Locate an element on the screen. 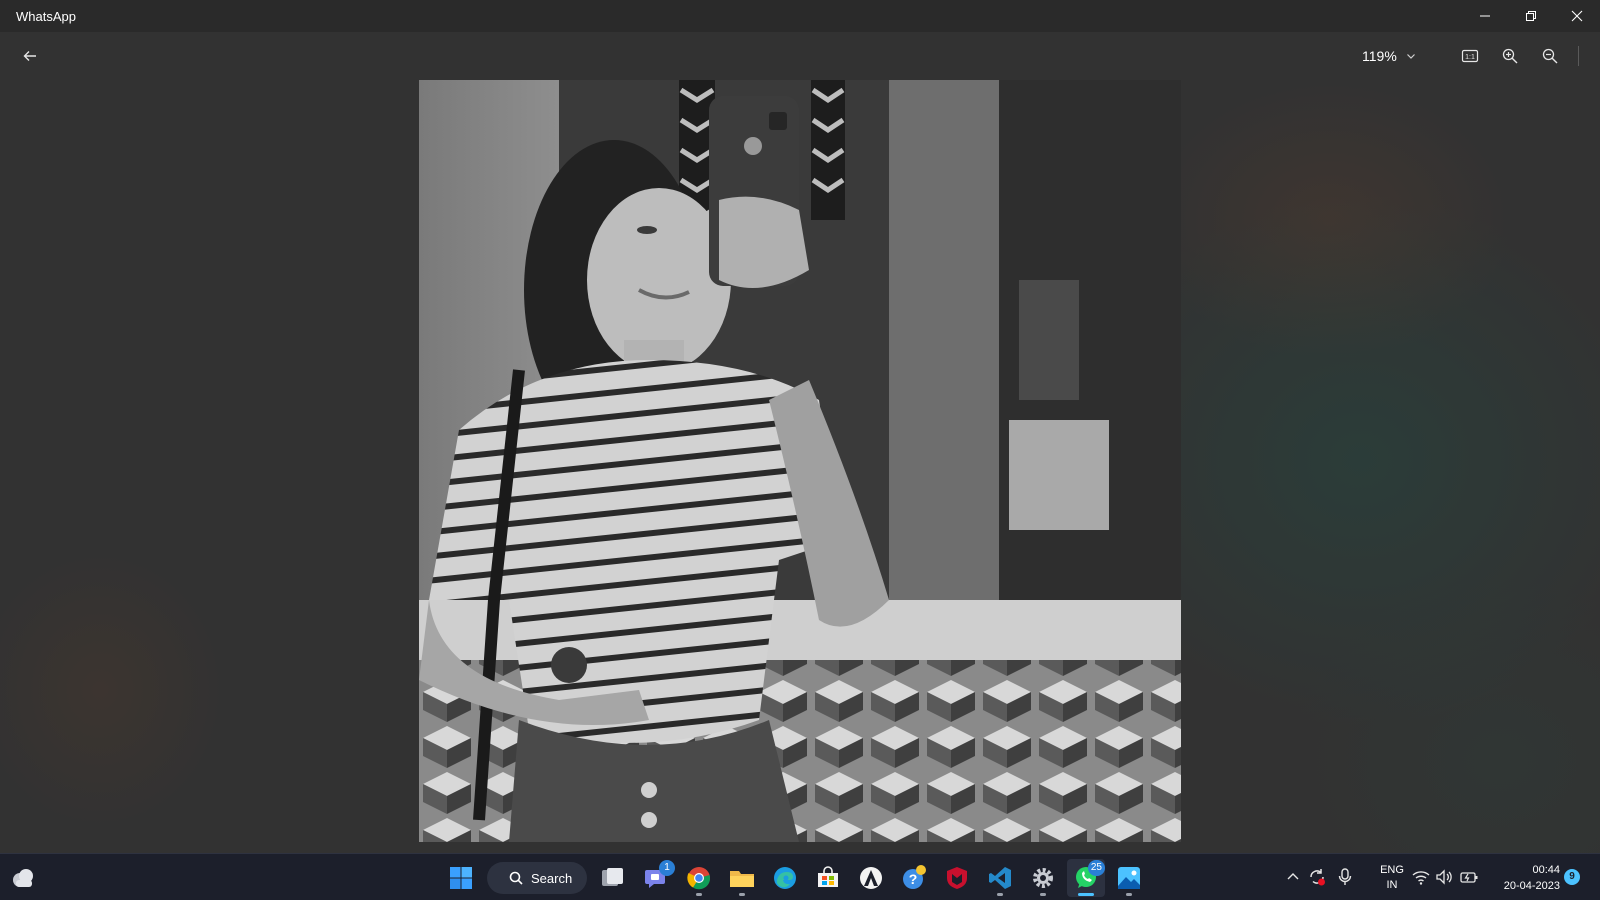 This screenshot has width=1600, height=900. photos-icon is located at coordinates (1129, 878).